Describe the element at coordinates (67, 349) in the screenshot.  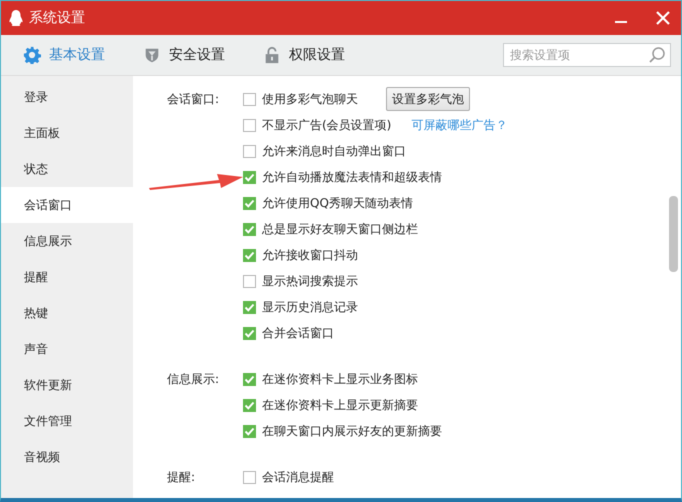
I see `sidebar-item: 声音` at that location.